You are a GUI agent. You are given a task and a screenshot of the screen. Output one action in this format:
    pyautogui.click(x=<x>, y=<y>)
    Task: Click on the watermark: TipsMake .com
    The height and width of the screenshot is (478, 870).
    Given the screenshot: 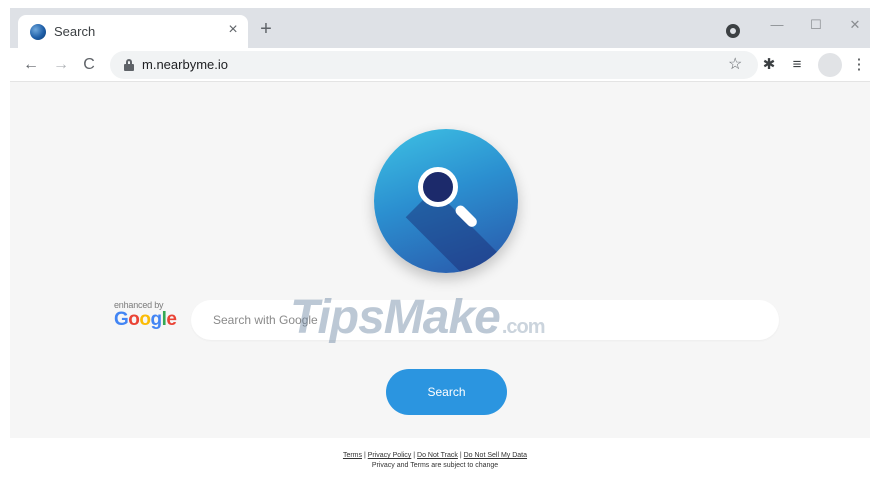 What is the action you would take?
    pyautogui.click(x=418, y=317)
    